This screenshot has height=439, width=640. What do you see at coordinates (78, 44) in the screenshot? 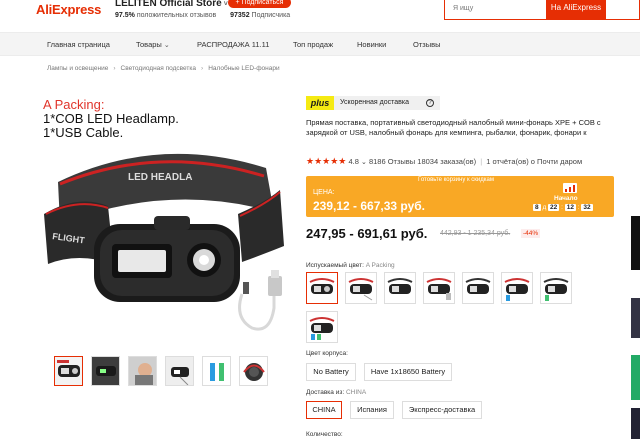
I see `nav-home: Главная страница` at bounding box center [78, 44].